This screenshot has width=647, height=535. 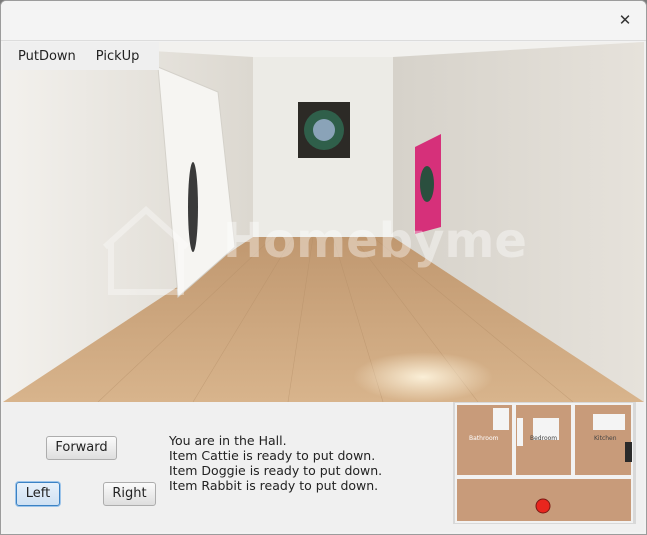 I want to click on right-button: Right, so click(x=129, y=494).